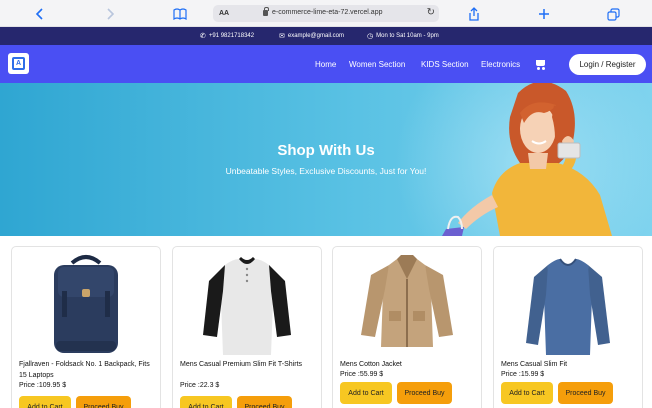 This screenshot has width=652, height=408. Describe the element at coordinates (43, 385) in the screenshot. I see `product-price: Price :109.95 $` at that location.